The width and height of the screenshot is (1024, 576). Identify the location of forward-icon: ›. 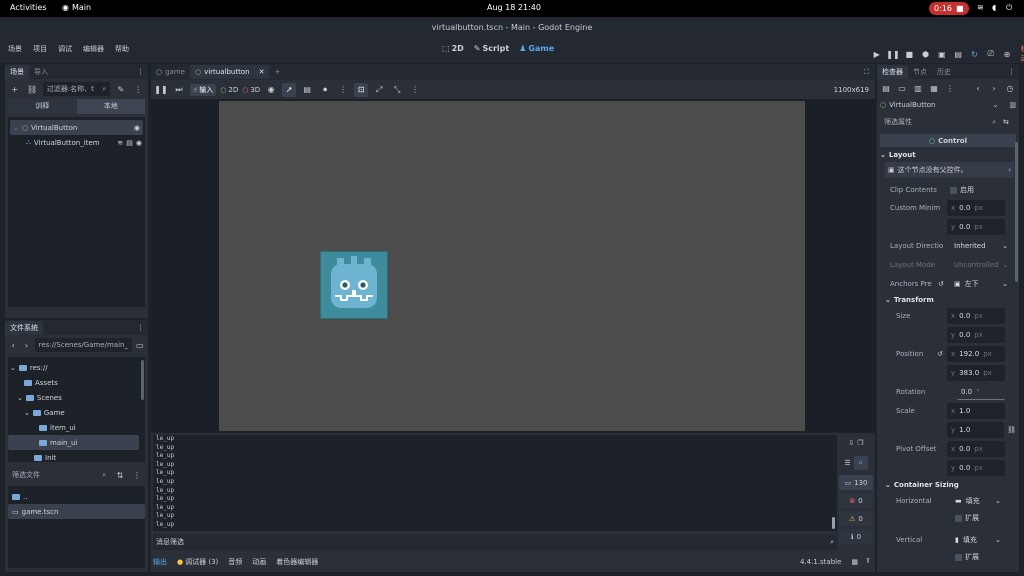
(26, 345).